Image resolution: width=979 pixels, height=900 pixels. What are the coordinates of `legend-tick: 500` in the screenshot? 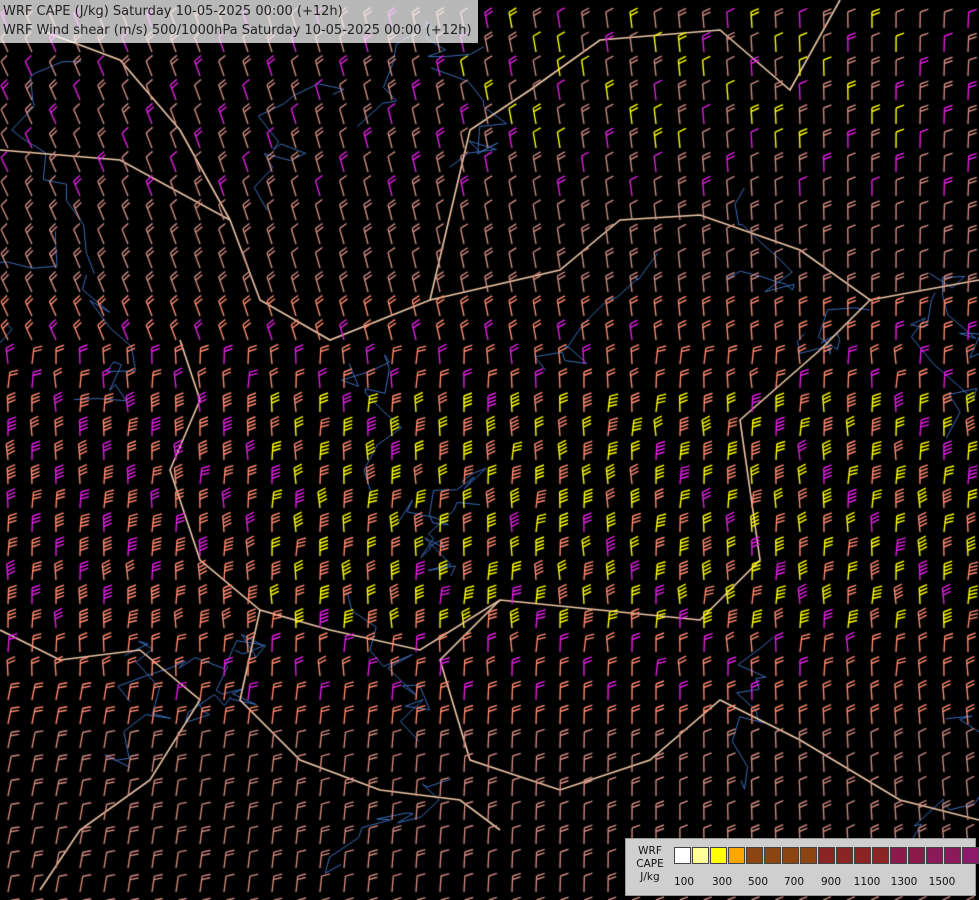 It's located at (758, 882).